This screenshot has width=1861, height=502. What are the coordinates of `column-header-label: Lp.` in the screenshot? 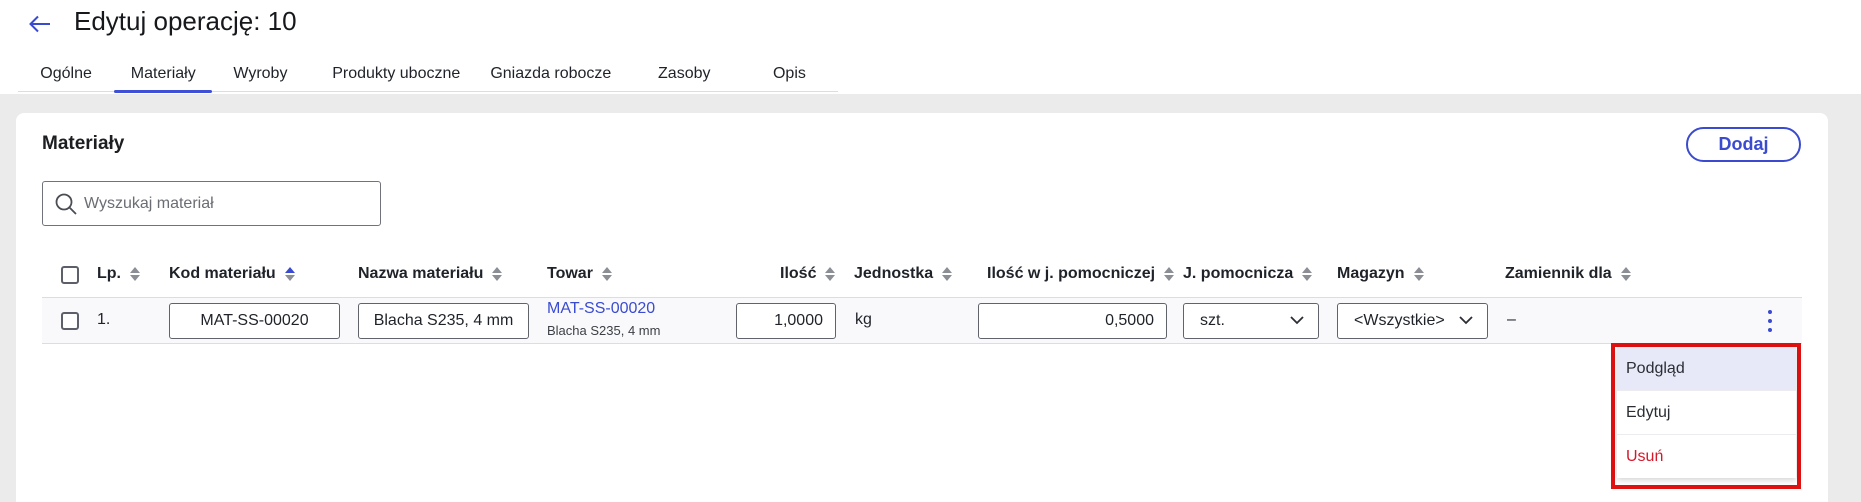 It's located at (109, 273).